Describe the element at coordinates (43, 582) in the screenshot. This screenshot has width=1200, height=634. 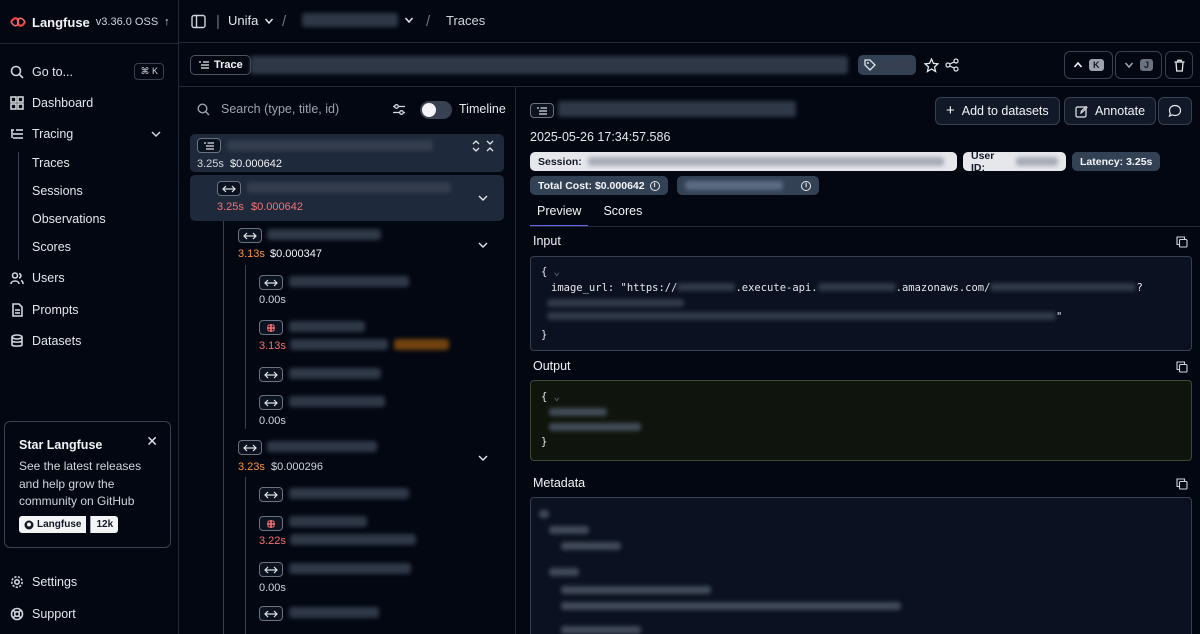
I see `sidebar-item-settings: Settings` at that location.